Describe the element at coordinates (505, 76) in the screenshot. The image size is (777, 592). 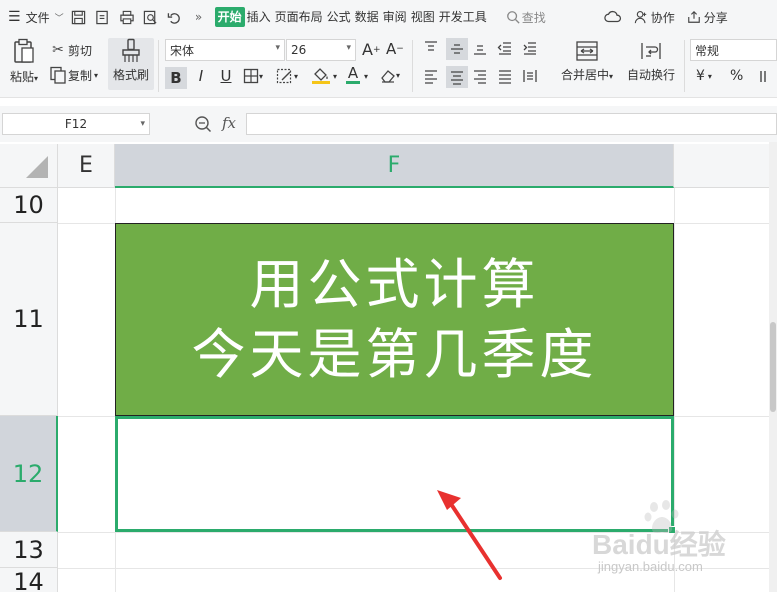
I see `justify-button` at that location.